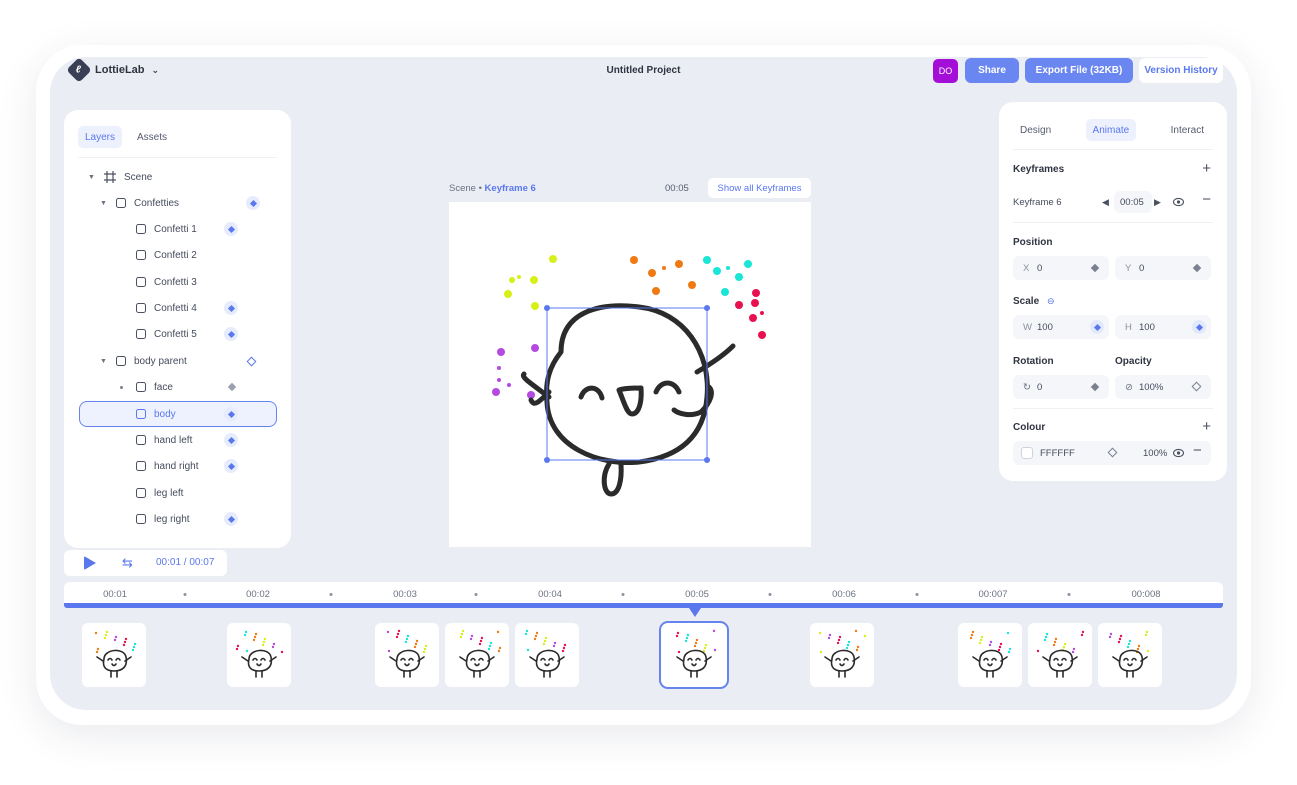 Image resolution: width=1297 pixels, height=785 pixels. I want to click on colour-field: FFFFFF 100% −, so click(1112, 453).